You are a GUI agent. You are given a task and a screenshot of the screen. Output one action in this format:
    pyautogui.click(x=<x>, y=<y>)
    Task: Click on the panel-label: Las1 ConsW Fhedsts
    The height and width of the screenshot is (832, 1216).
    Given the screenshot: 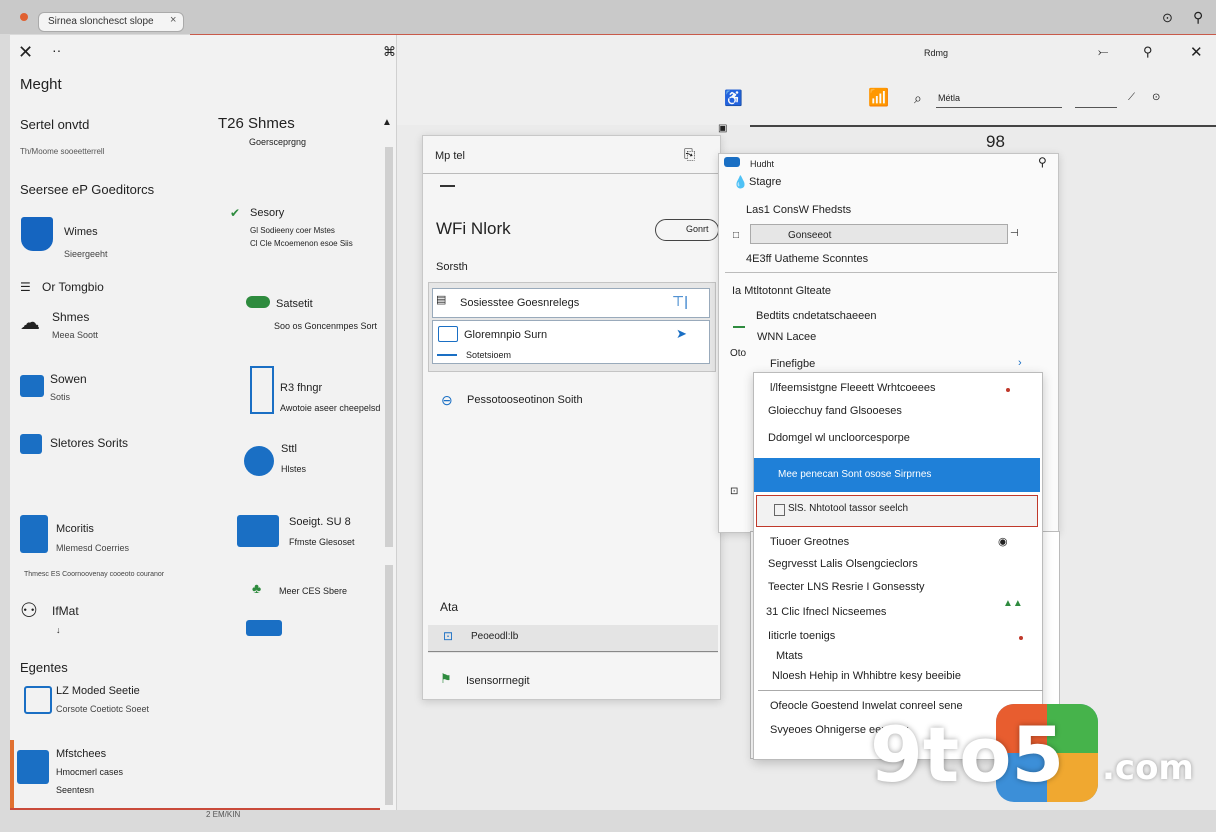 What is the action you would take?
    pyautogui.click(x=799, y=210)
    